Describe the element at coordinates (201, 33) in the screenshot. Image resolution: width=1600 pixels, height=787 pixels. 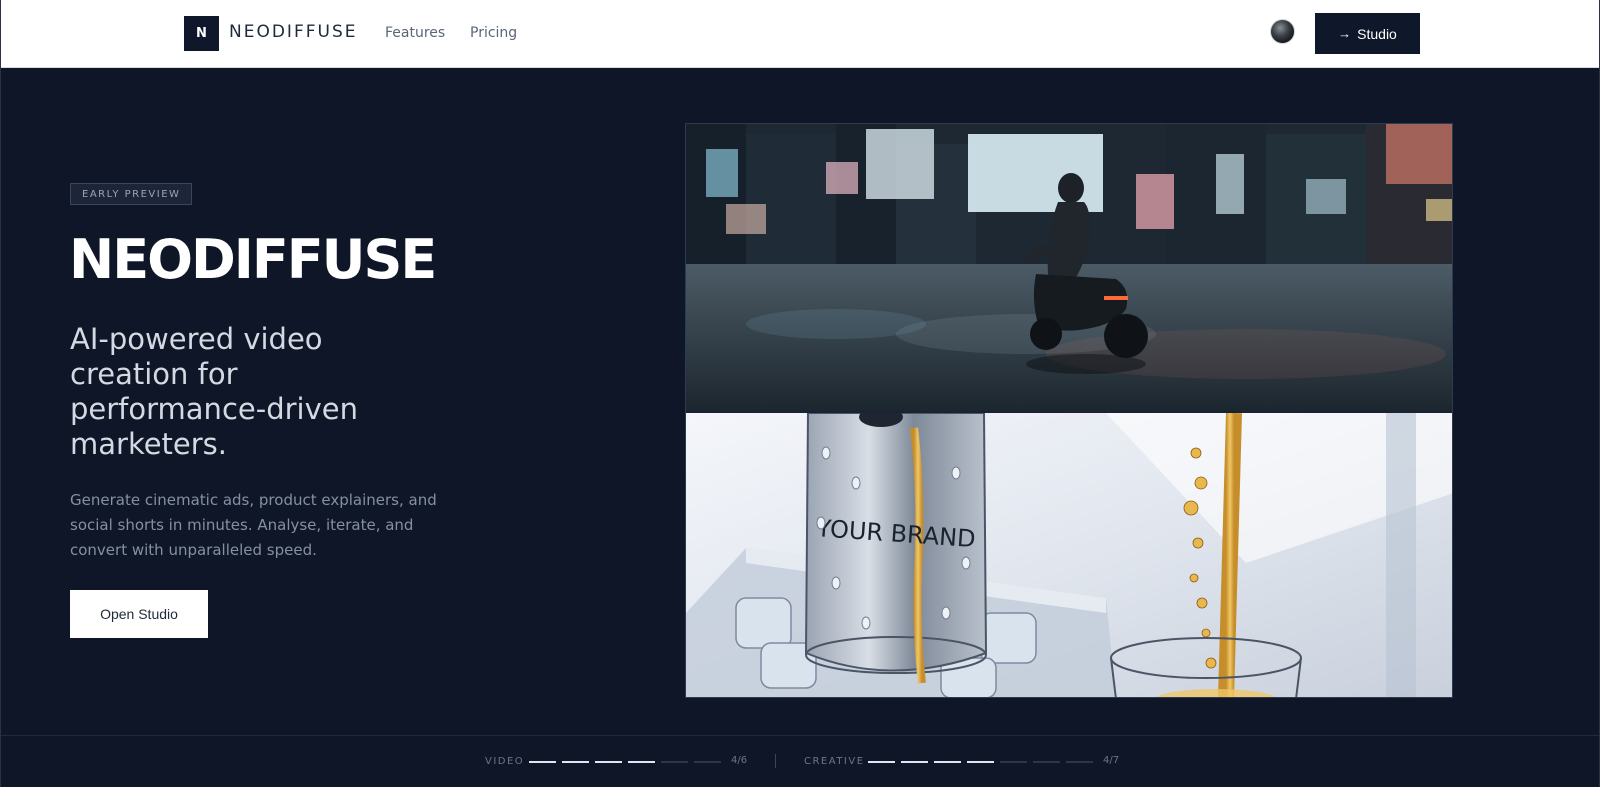
I see `logo-mark: N` at that location.